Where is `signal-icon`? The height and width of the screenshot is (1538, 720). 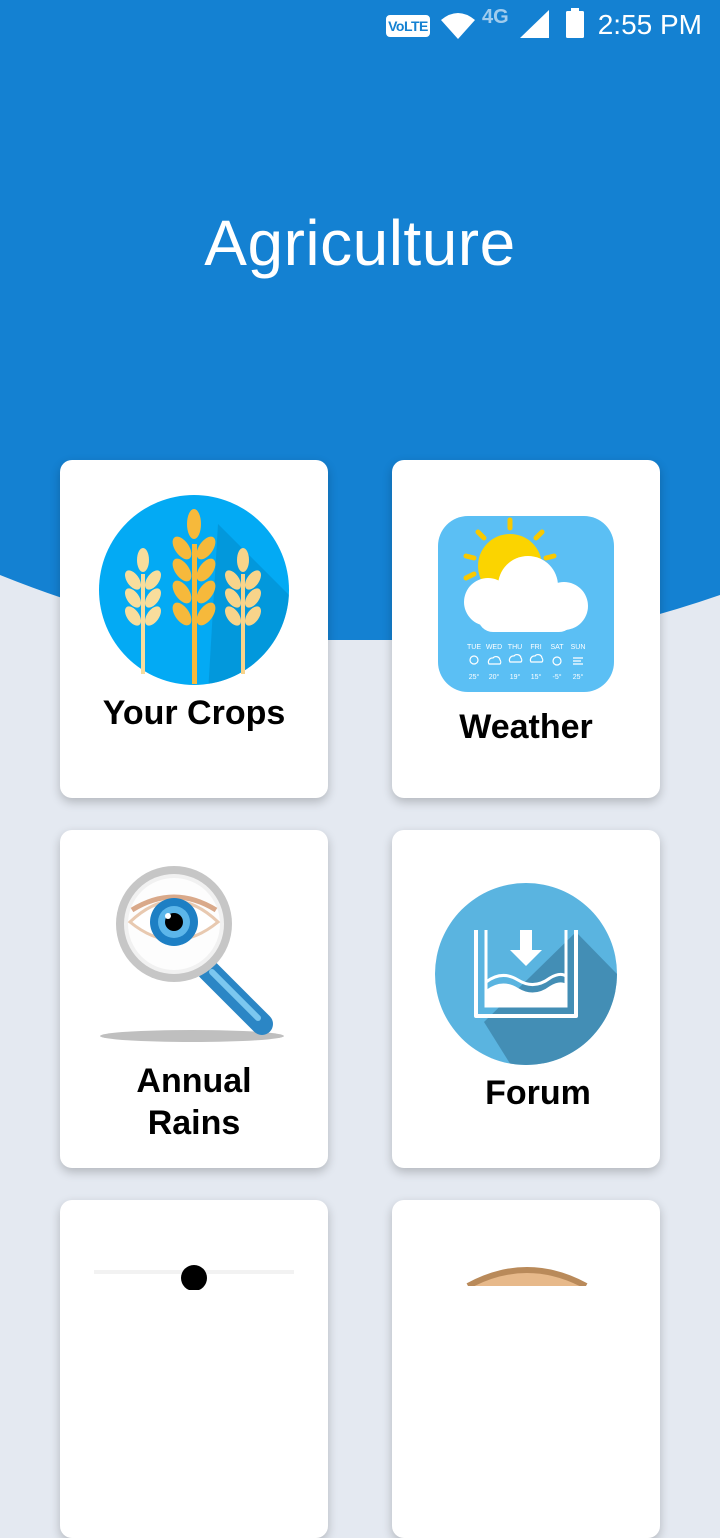 signal-icon is located at coordinates (534, 24).